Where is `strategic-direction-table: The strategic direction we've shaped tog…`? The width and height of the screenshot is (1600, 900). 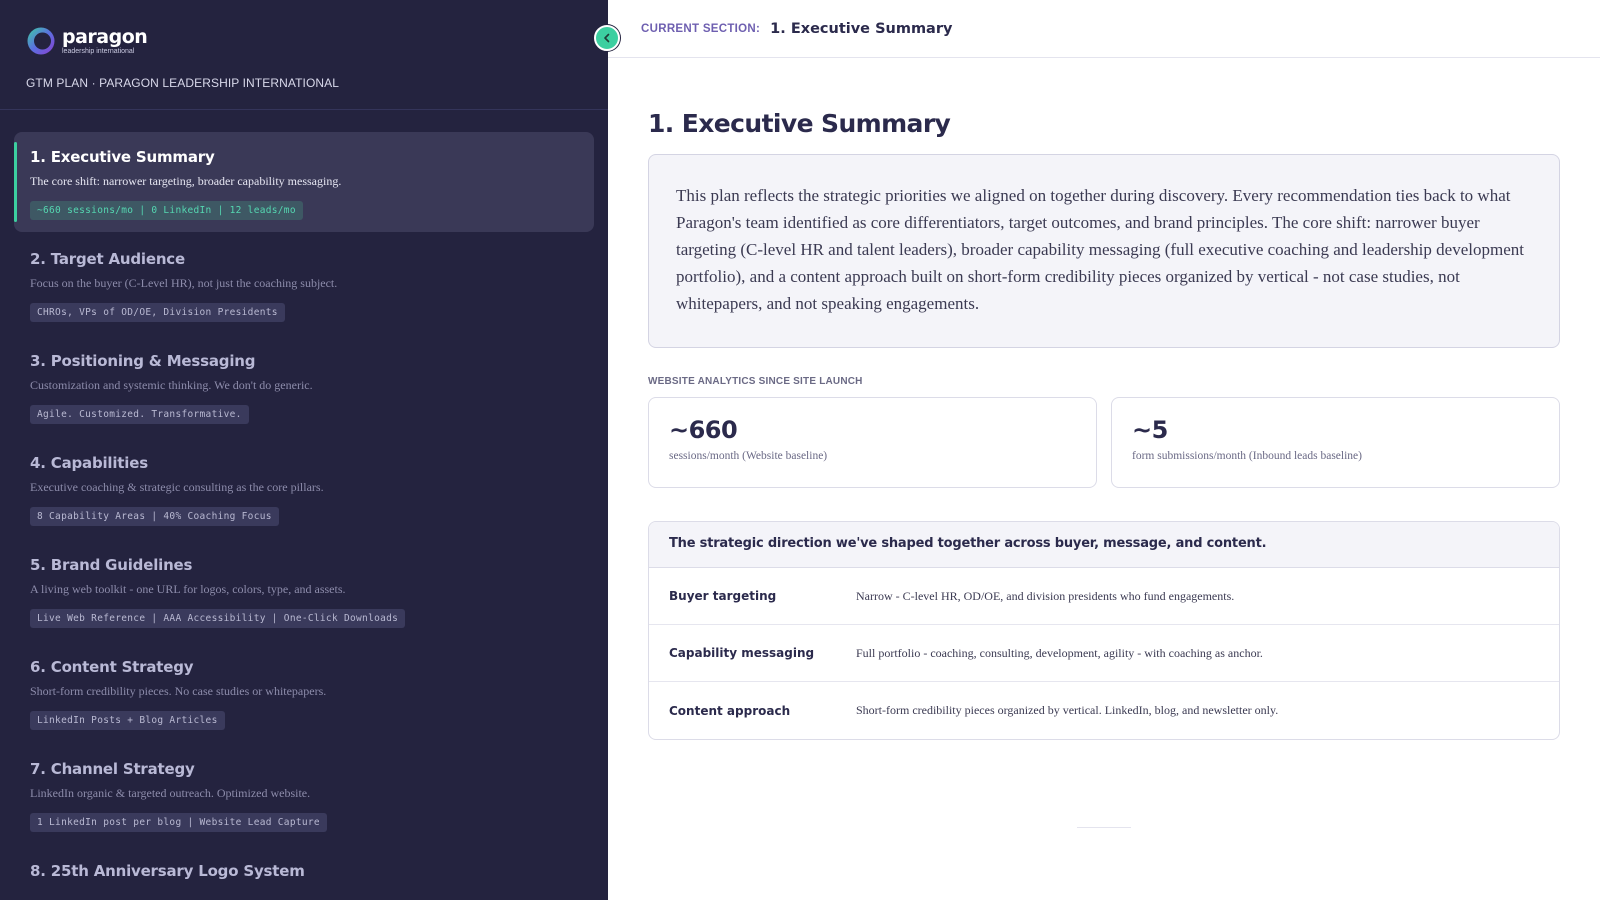 strategic-direction-table: The strategic direction we've shaped tog… is located at coordinates (1104, 630).